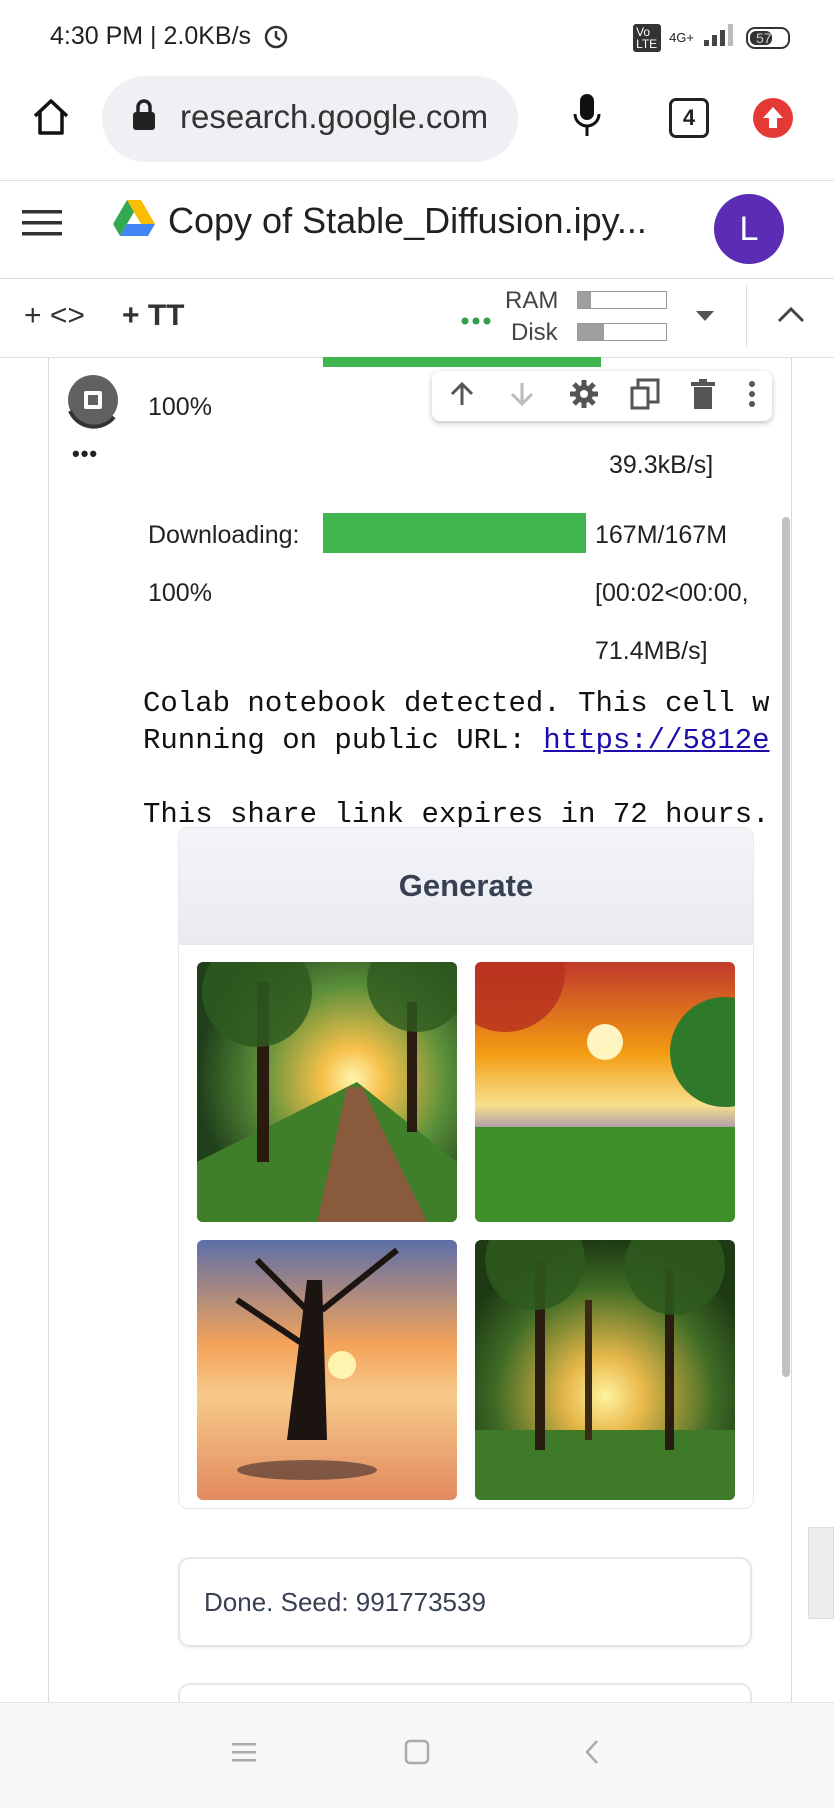 The width and height of the screenshot is (834, 1808). What do you see at coordinates (681, 37) in the screenshot?
I see `network-type-label: 4G+` at bounding box center [681, 37].